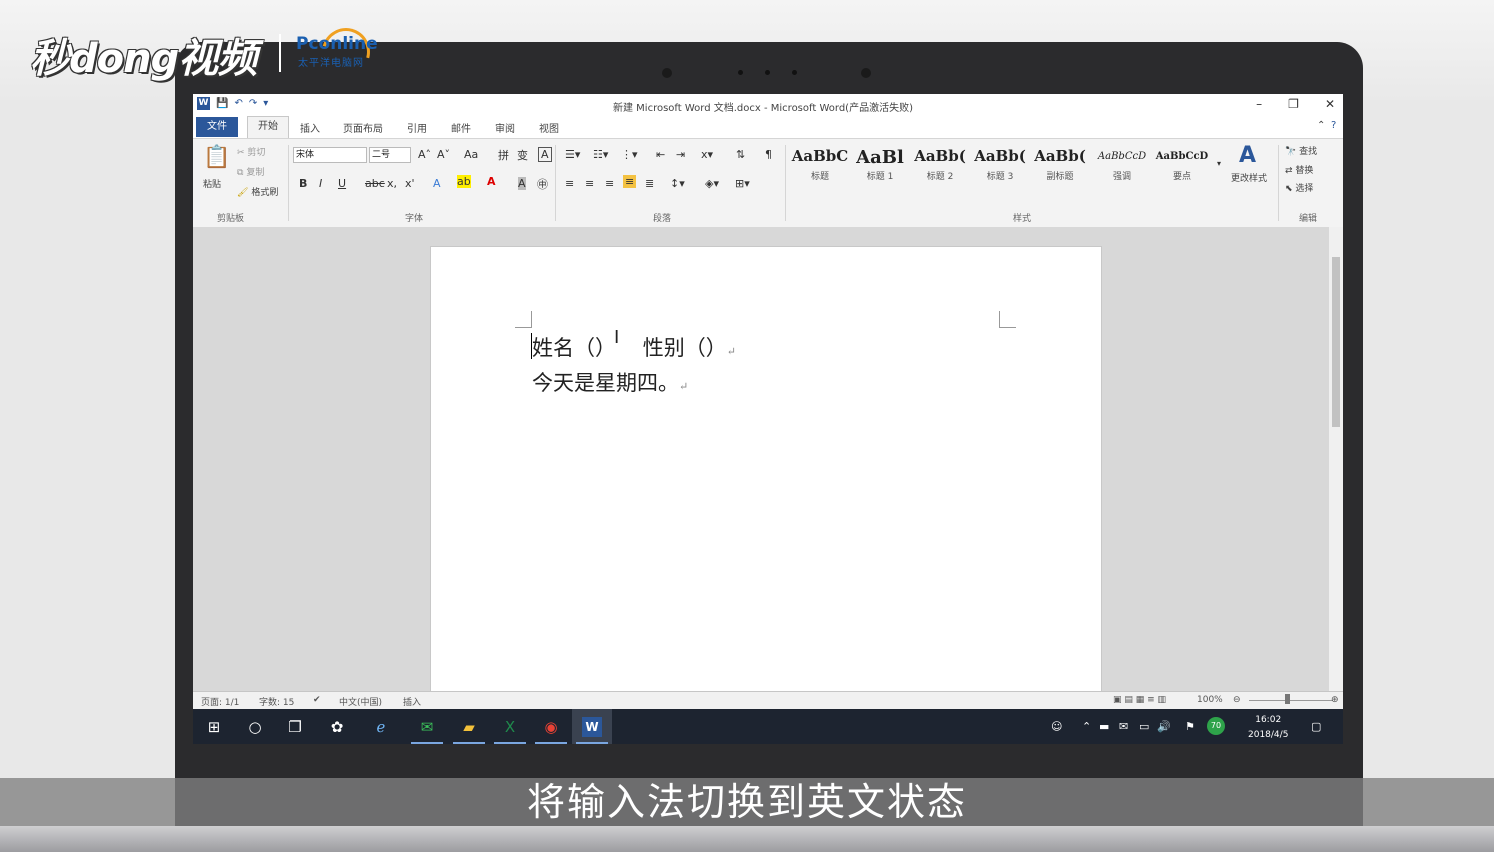  I want to click on grow-font-button: A˄, so click(424, 154).